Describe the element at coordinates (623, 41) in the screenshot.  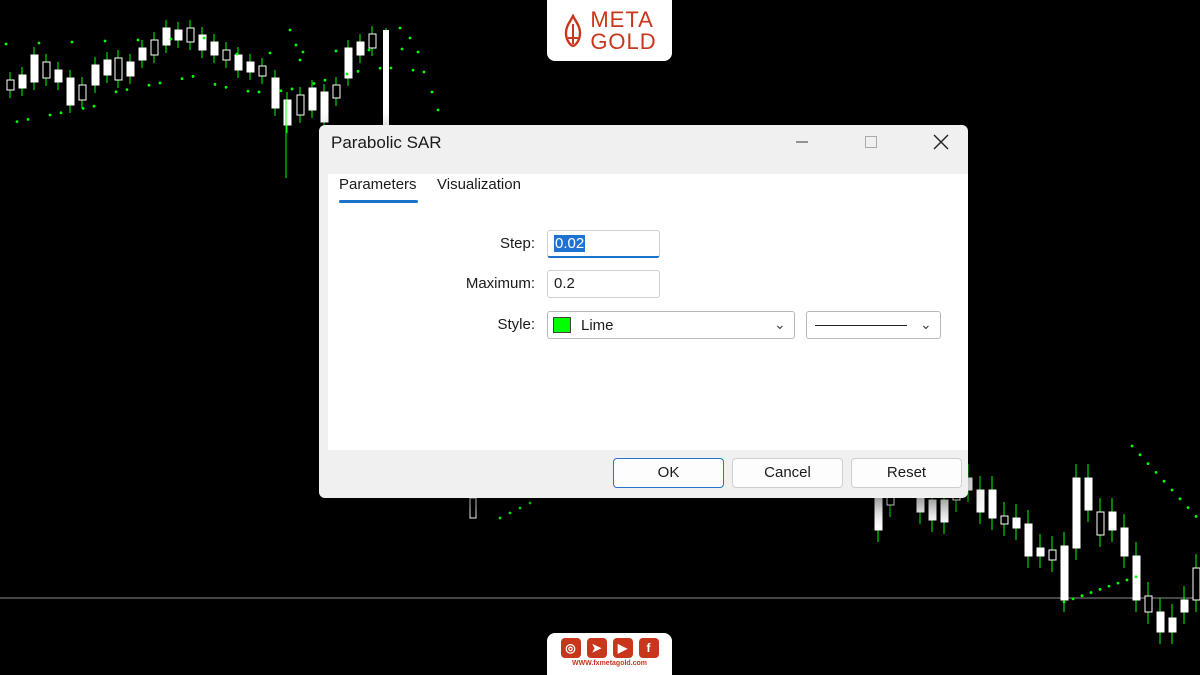
I see `logo-text-line2: GOLD` at that location.